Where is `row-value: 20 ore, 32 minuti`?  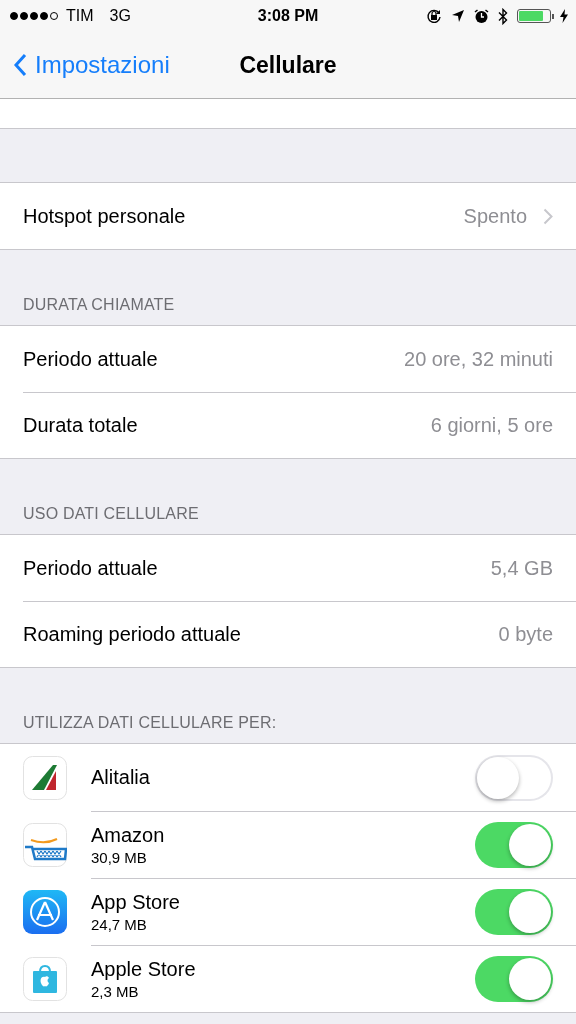
row-value: 20 ore, 32 minuti is located at coordinates (478, 359).